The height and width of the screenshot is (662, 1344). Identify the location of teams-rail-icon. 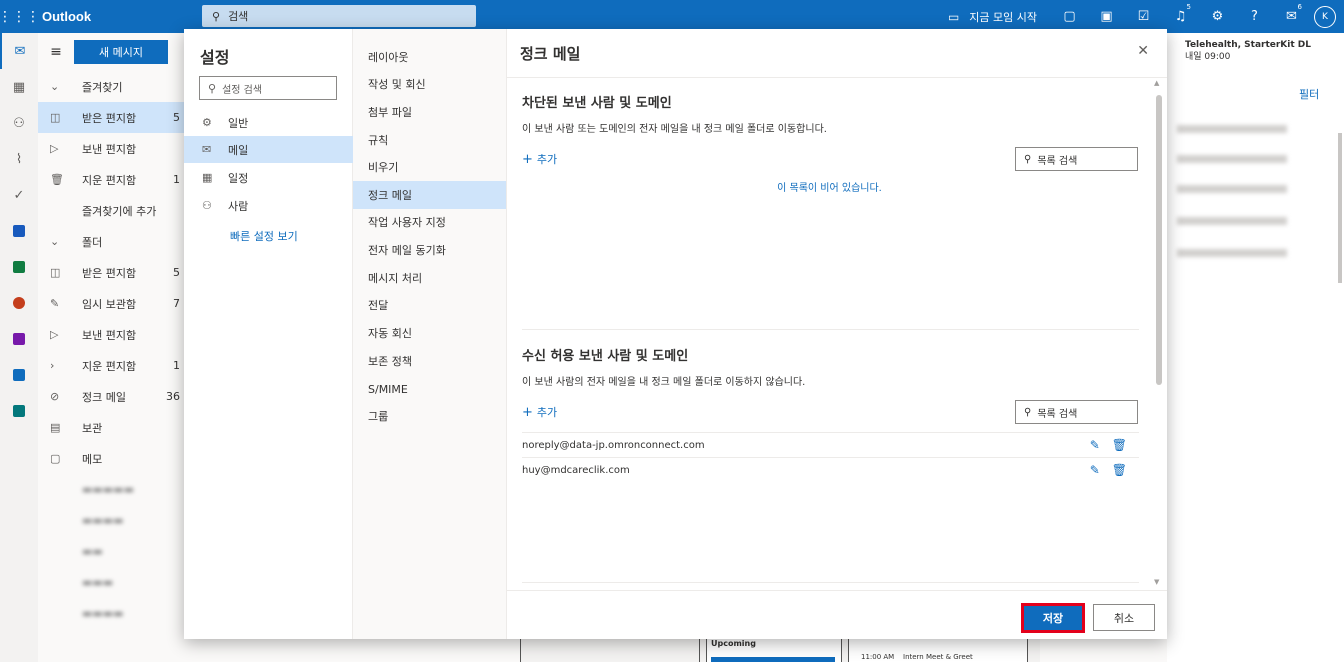
(19, 375).